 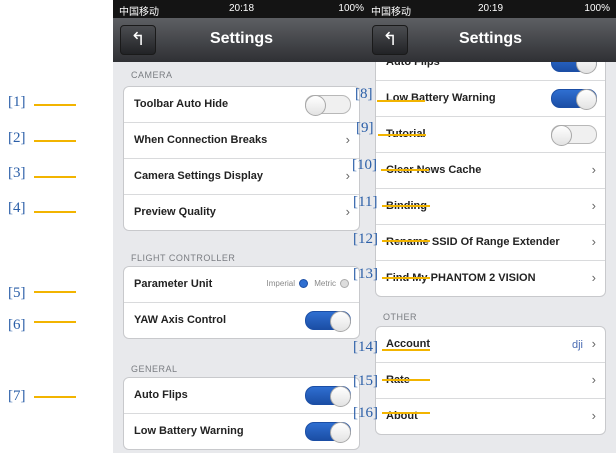 I want to click on callout-1: [1], so click(x=17, y=102).